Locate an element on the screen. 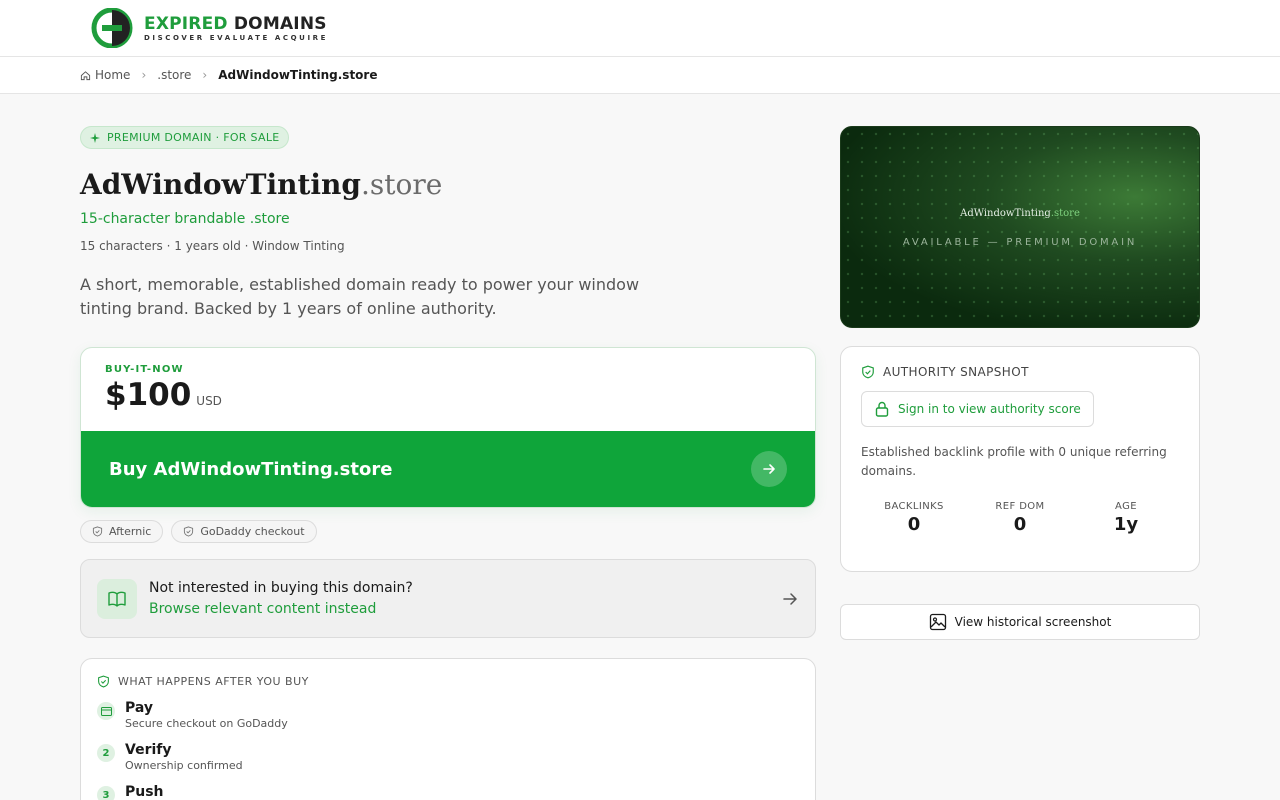 This screenshot has width=1280, height=800. buy-button: Buy AdWindowTinting.store is located at coordinates (448, 469).